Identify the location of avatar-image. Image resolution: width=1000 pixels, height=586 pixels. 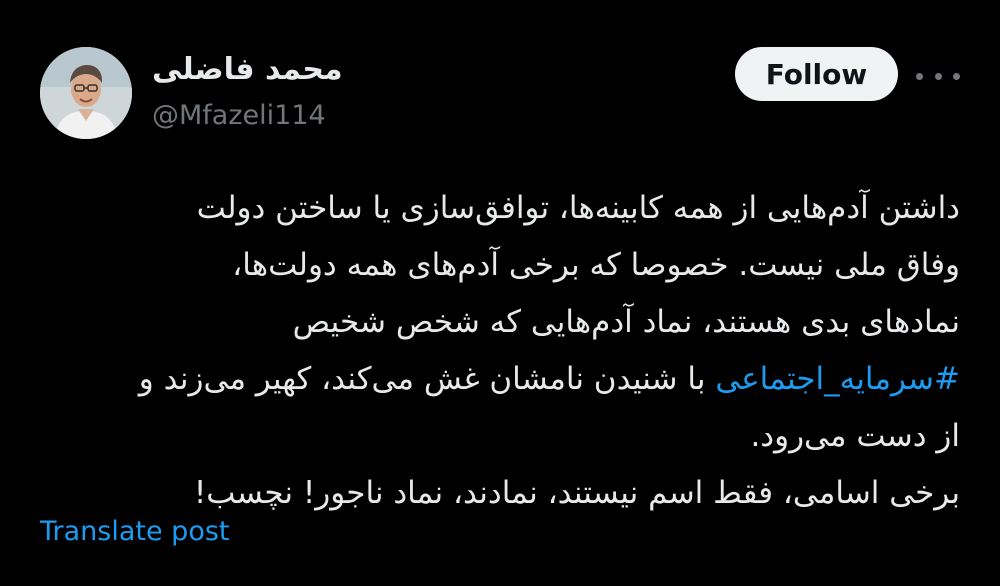
(86, 93).